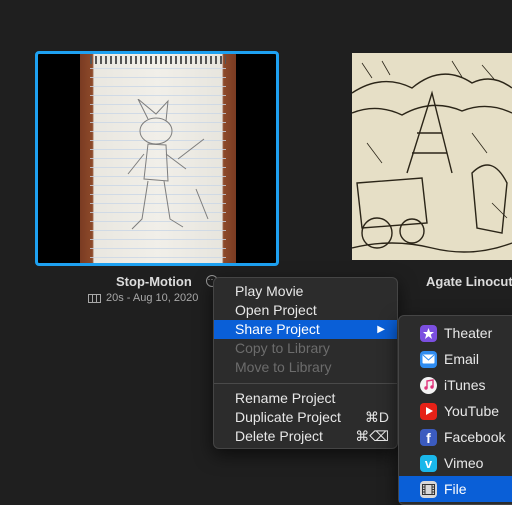  Describe the element at coordinates (94, 298) in the screenshot. I see `film-icon` at that location.